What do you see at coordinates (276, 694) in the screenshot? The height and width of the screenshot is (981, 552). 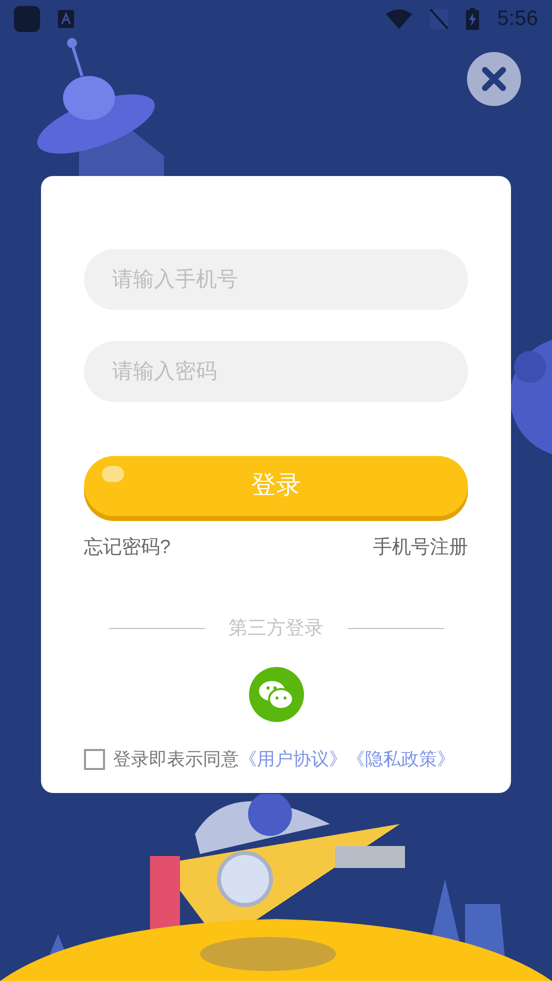 I see `chat-bubbles-icon` at bounding box center [276, 694].